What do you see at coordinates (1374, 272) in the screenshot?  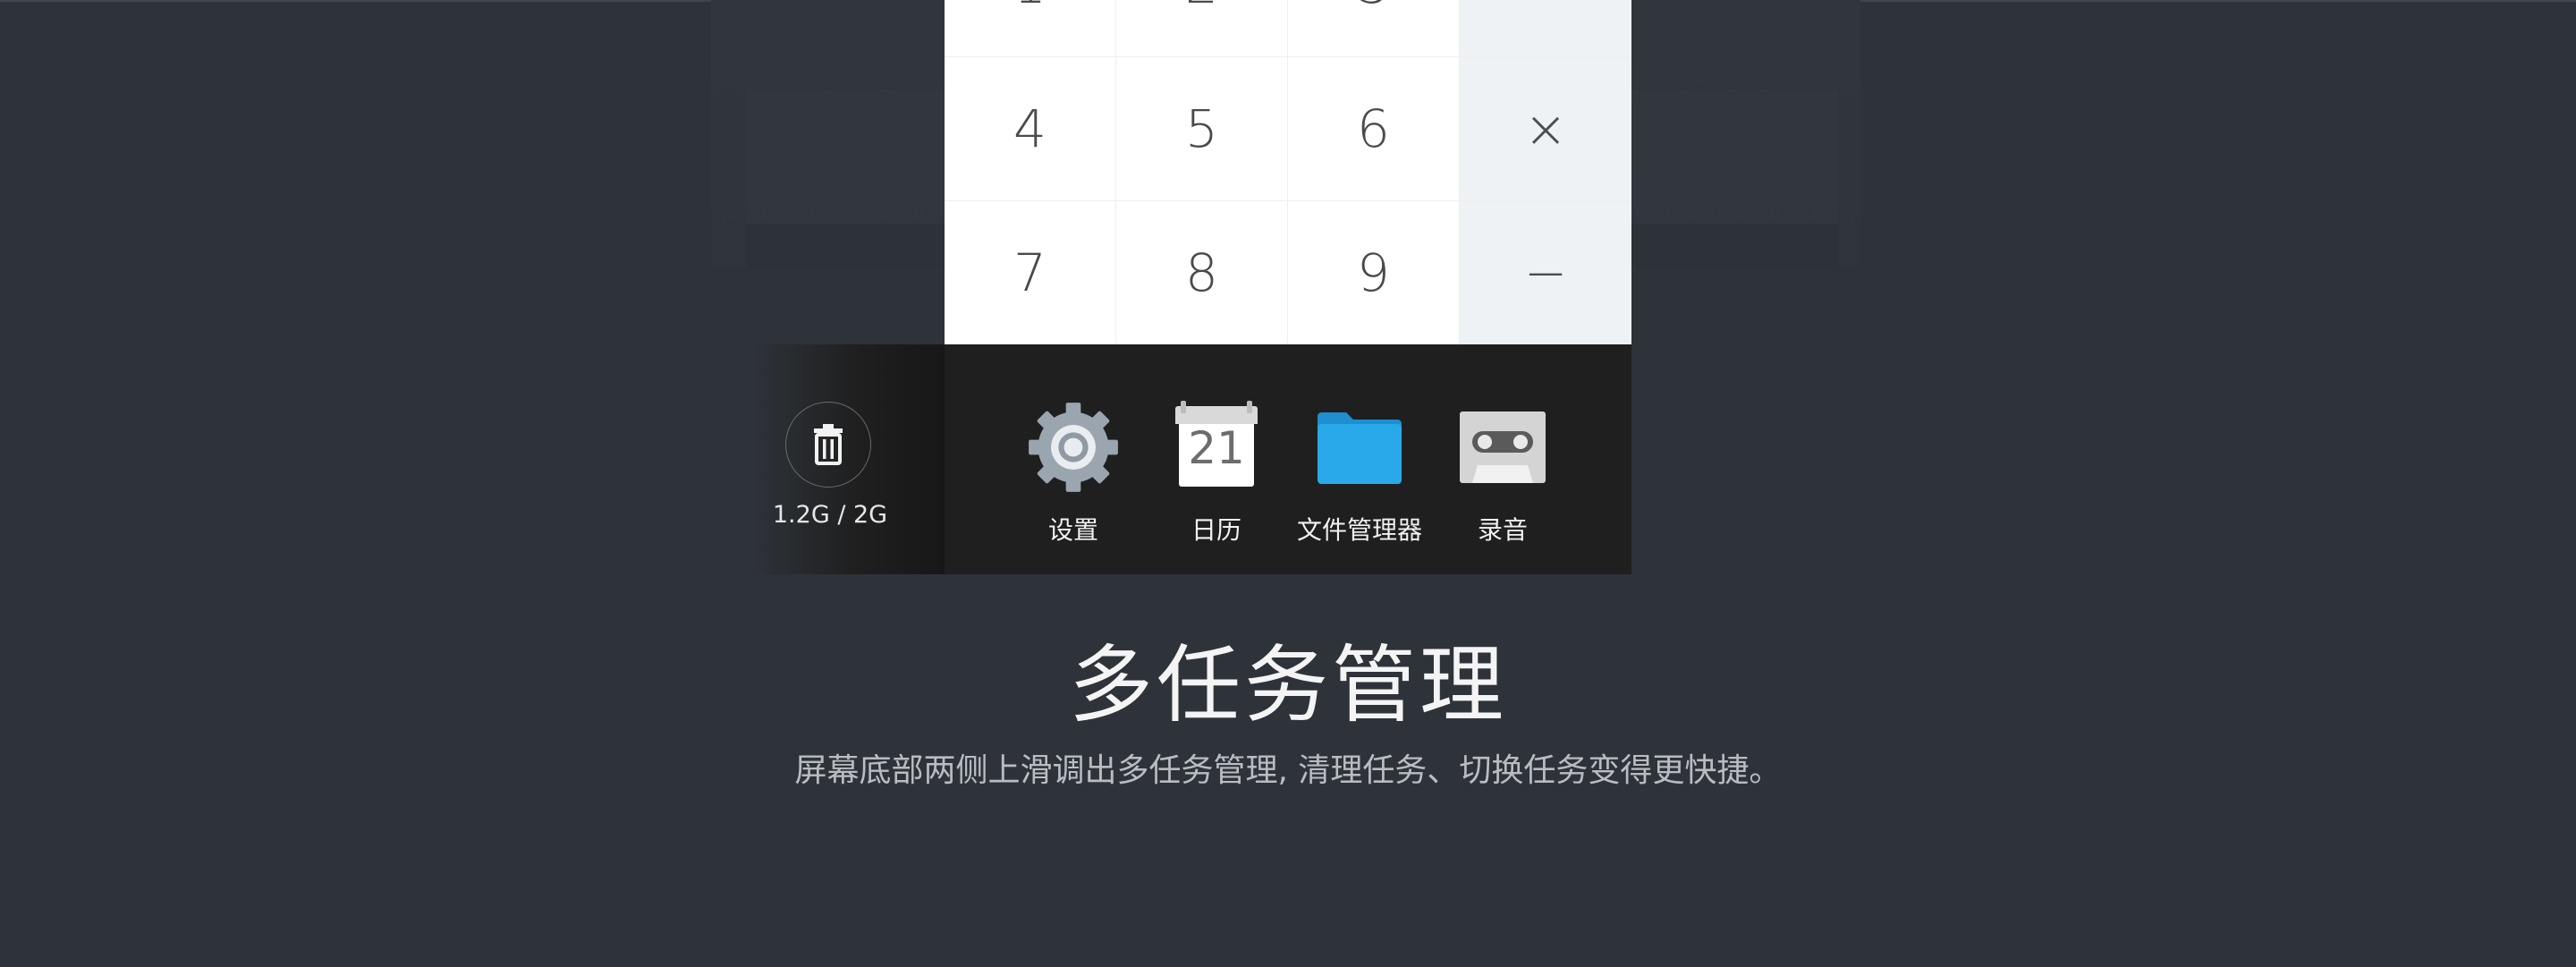 I see `key-9: 9` at bounding box center [1374, 272].